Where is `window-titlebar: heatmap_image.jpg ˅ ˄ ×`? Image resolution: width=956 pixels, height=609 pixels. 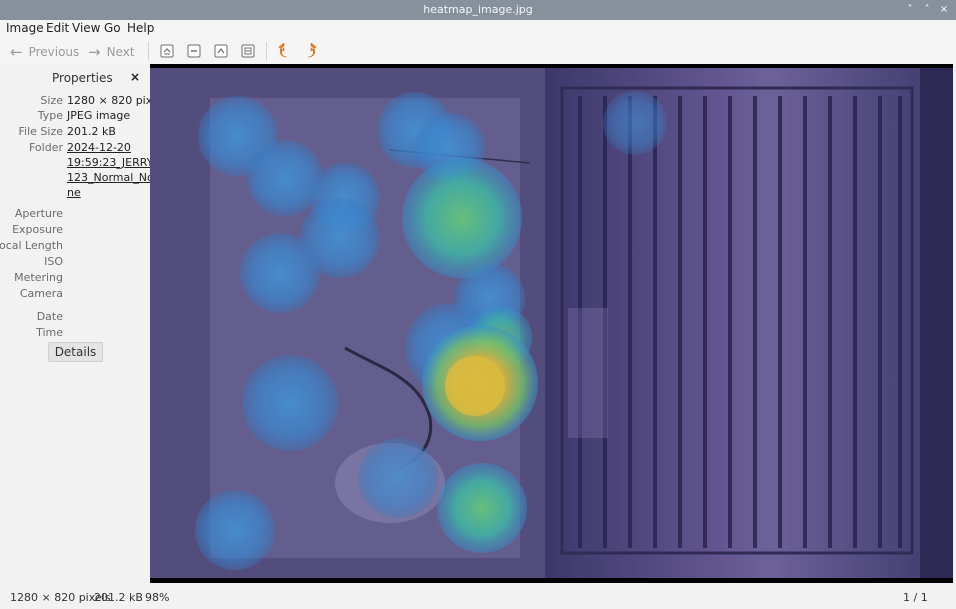 window-titlebar: heatmap_image.jpg ˅ ˄ × is located at coordinates (478, 10).